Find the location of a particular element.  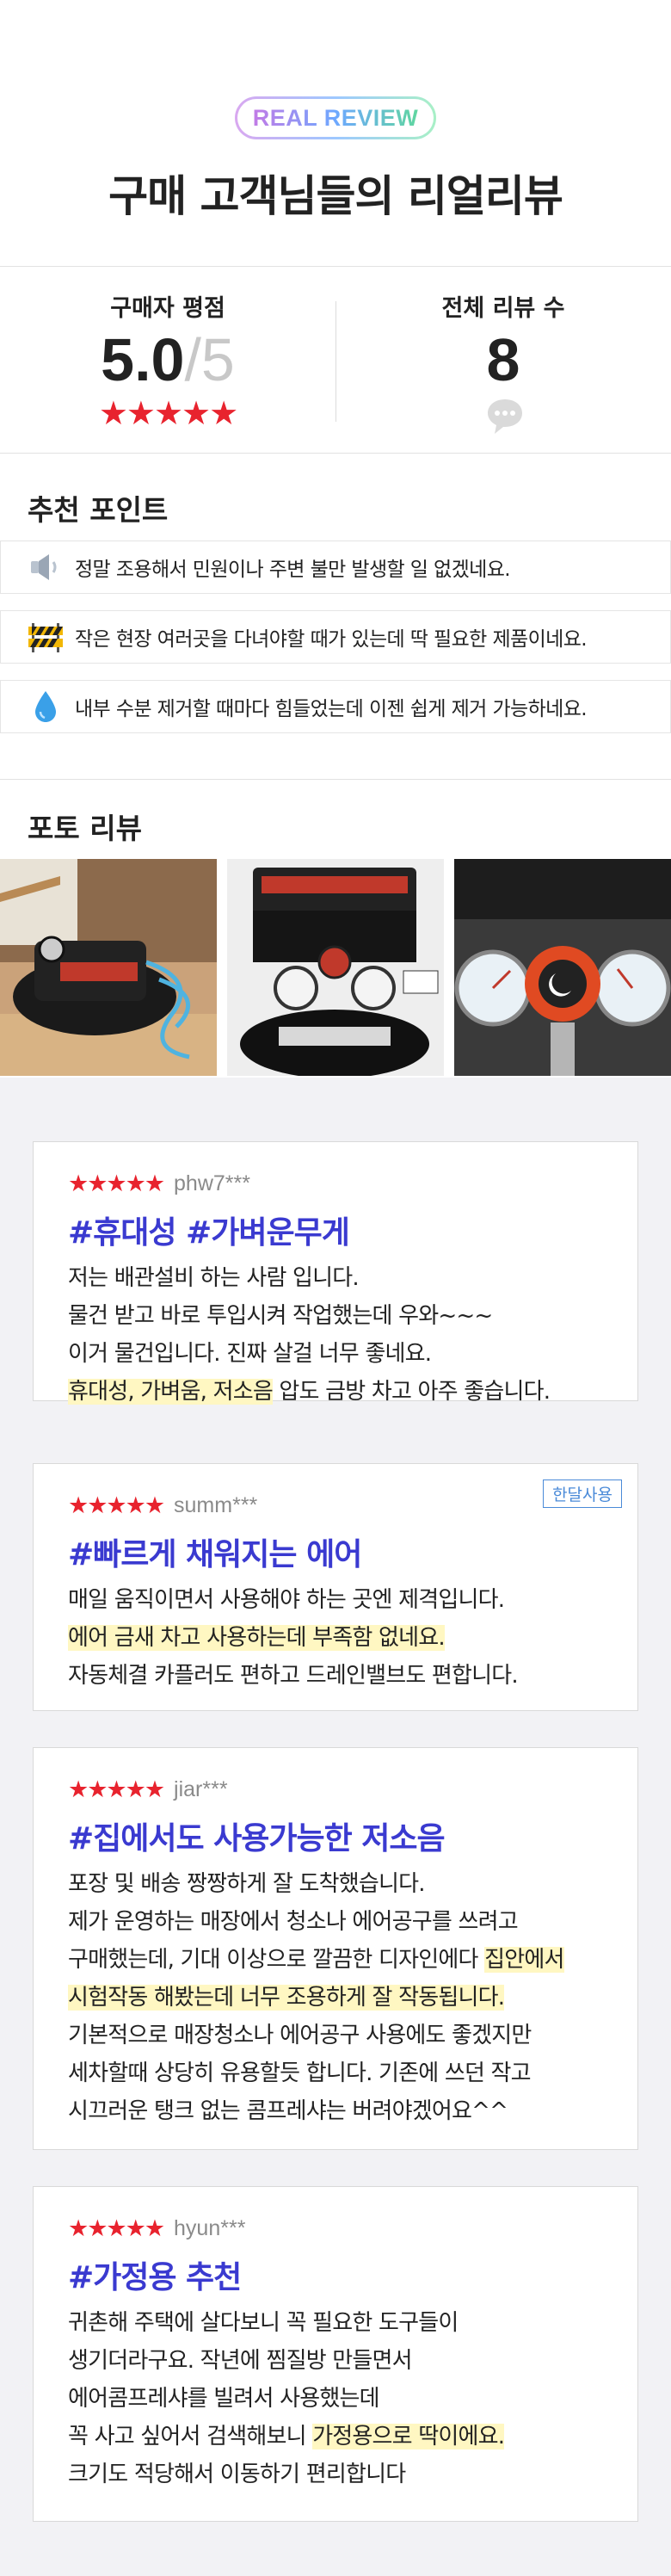

rating-stat: 구매자 평점 5.0/5 ★★★★★ is located at coordinates (168, 361).